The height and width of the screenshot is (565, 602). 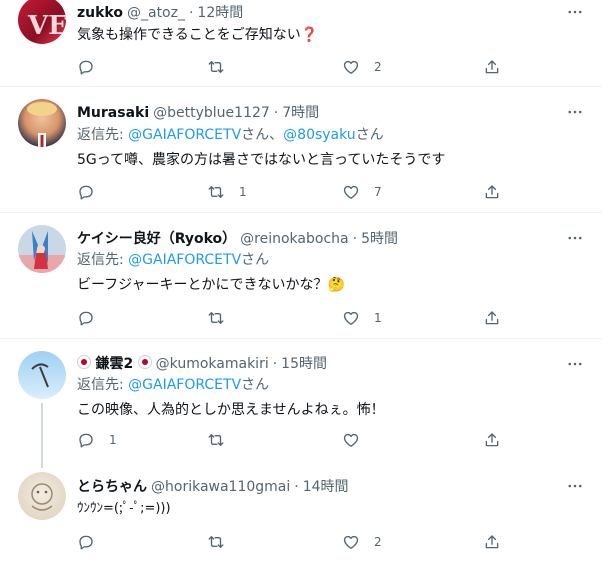 I want to click on tweet-text: ビーフジャーキーとかにできないかな？🤔, so click(x=211, y=285).